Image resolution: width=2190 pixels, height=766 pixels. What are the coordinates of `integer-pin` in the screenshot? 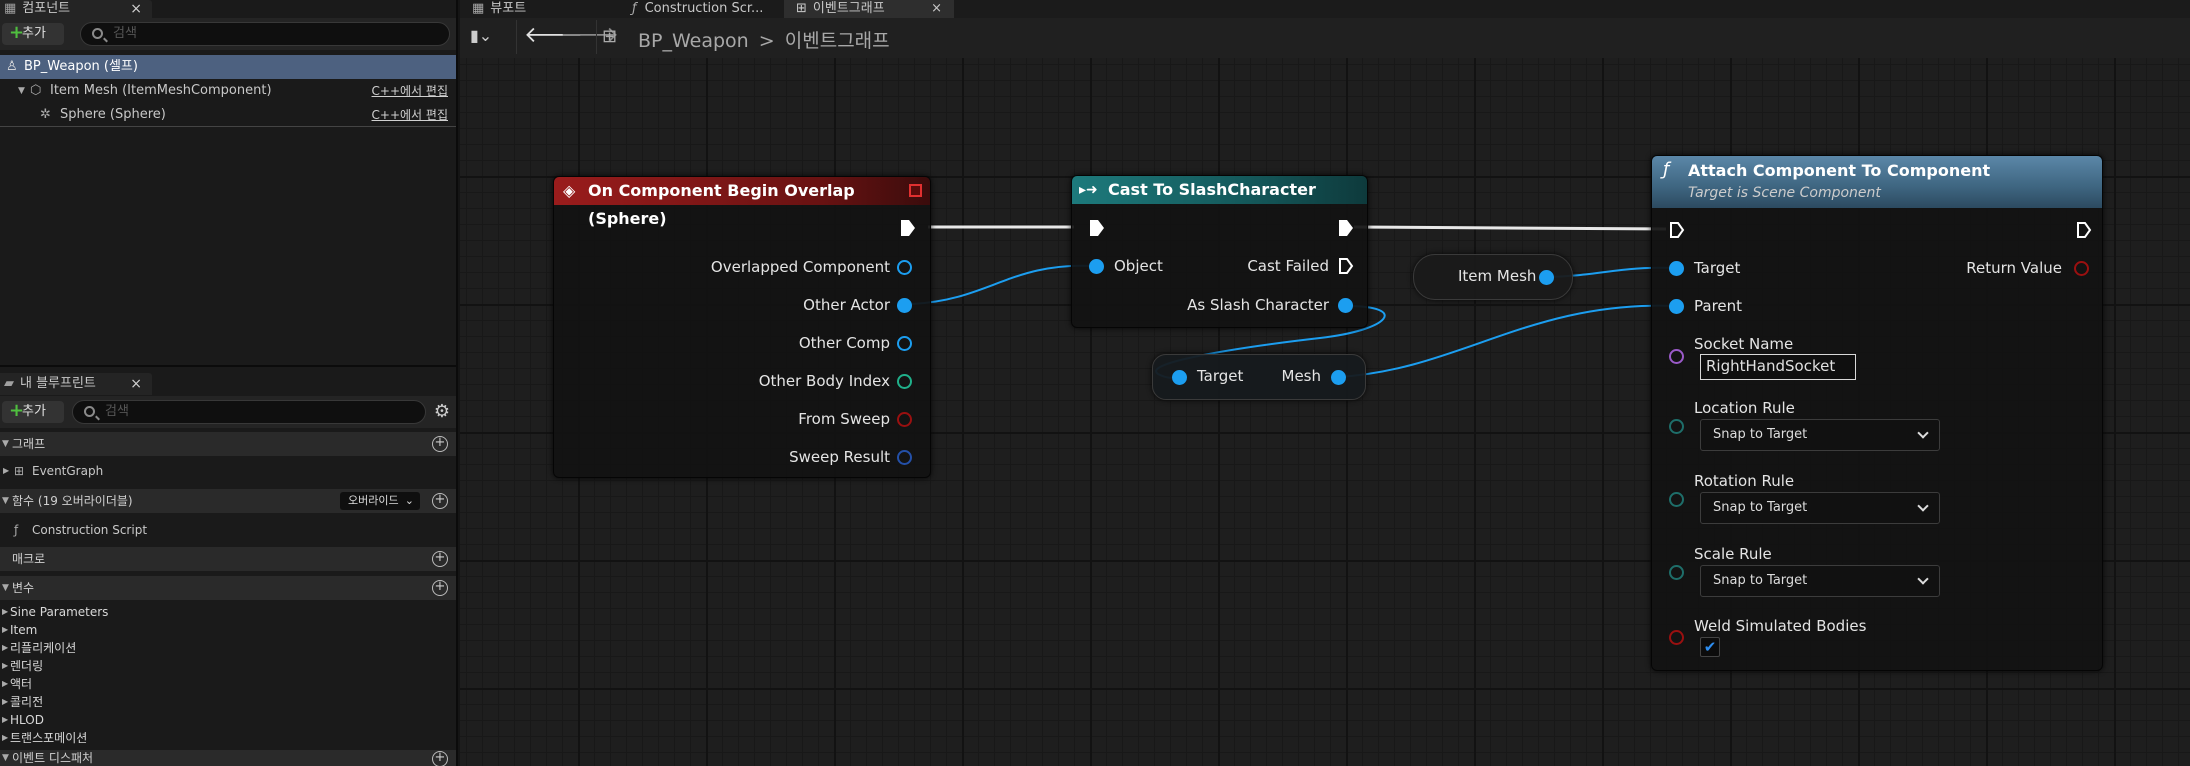 It's located at (904, 381).